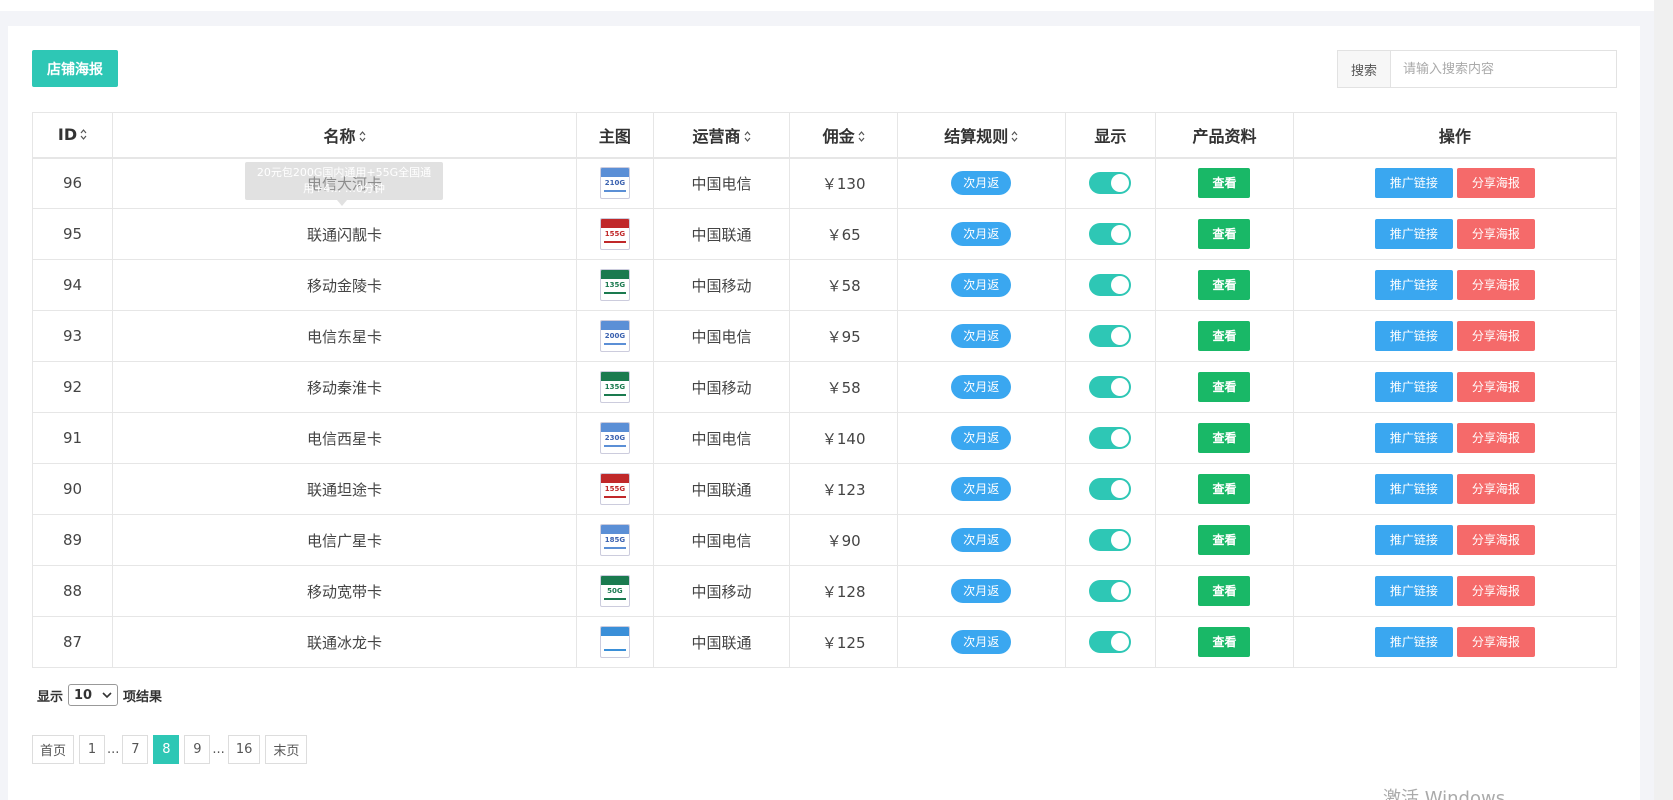  Describe the element at coordinates (614, 336) in the screenshot. I see `product-thumbnail: 200G` at that location.